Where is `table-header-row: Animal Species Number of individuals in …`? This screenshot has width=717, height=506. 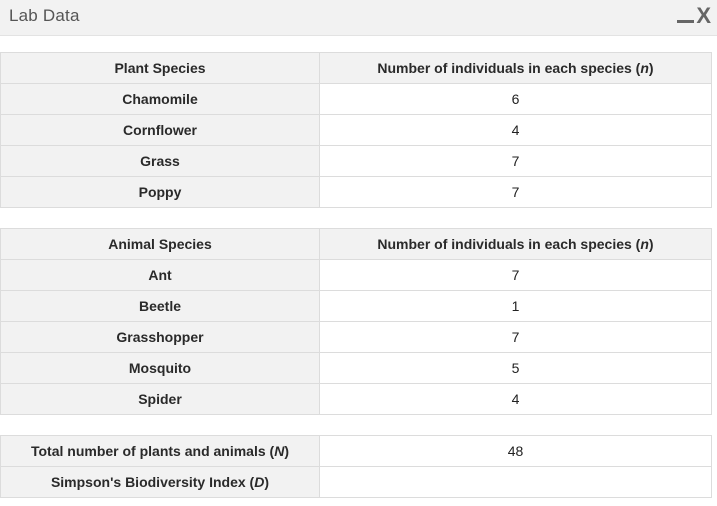 table-header-row: Animal Species Number of individuals in … is located at coordinates (356, 244).